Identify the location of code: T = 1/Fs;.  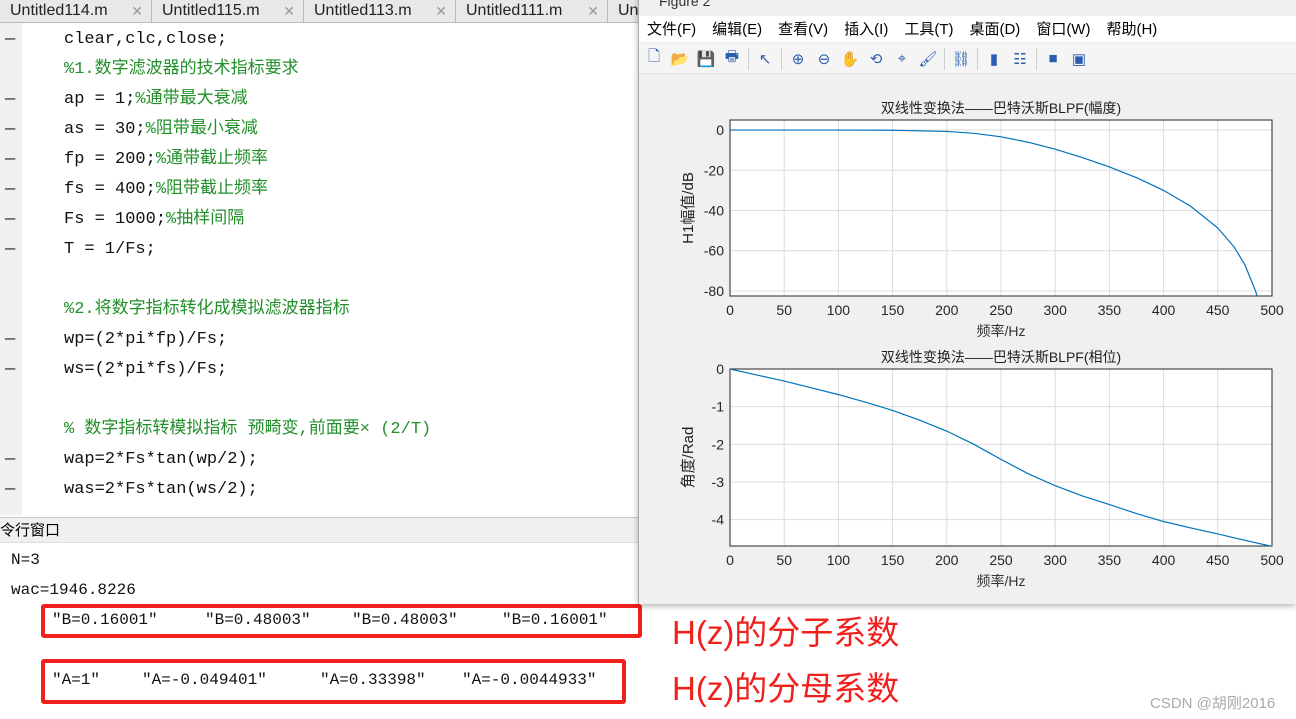
(110, 249).